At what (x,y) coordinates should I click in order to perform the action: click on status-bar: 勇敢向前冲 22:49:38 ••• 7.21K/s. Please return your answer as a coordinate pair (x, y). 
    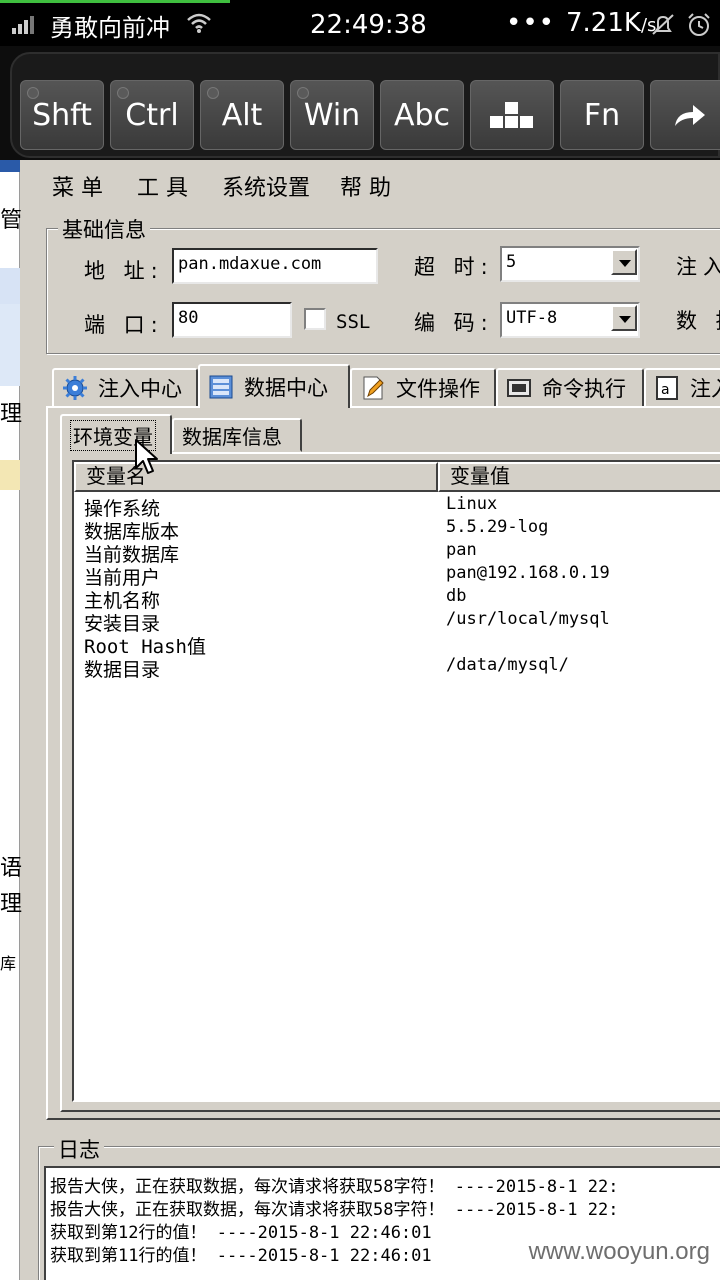
    Looking at the image, I should click on (360, 25).